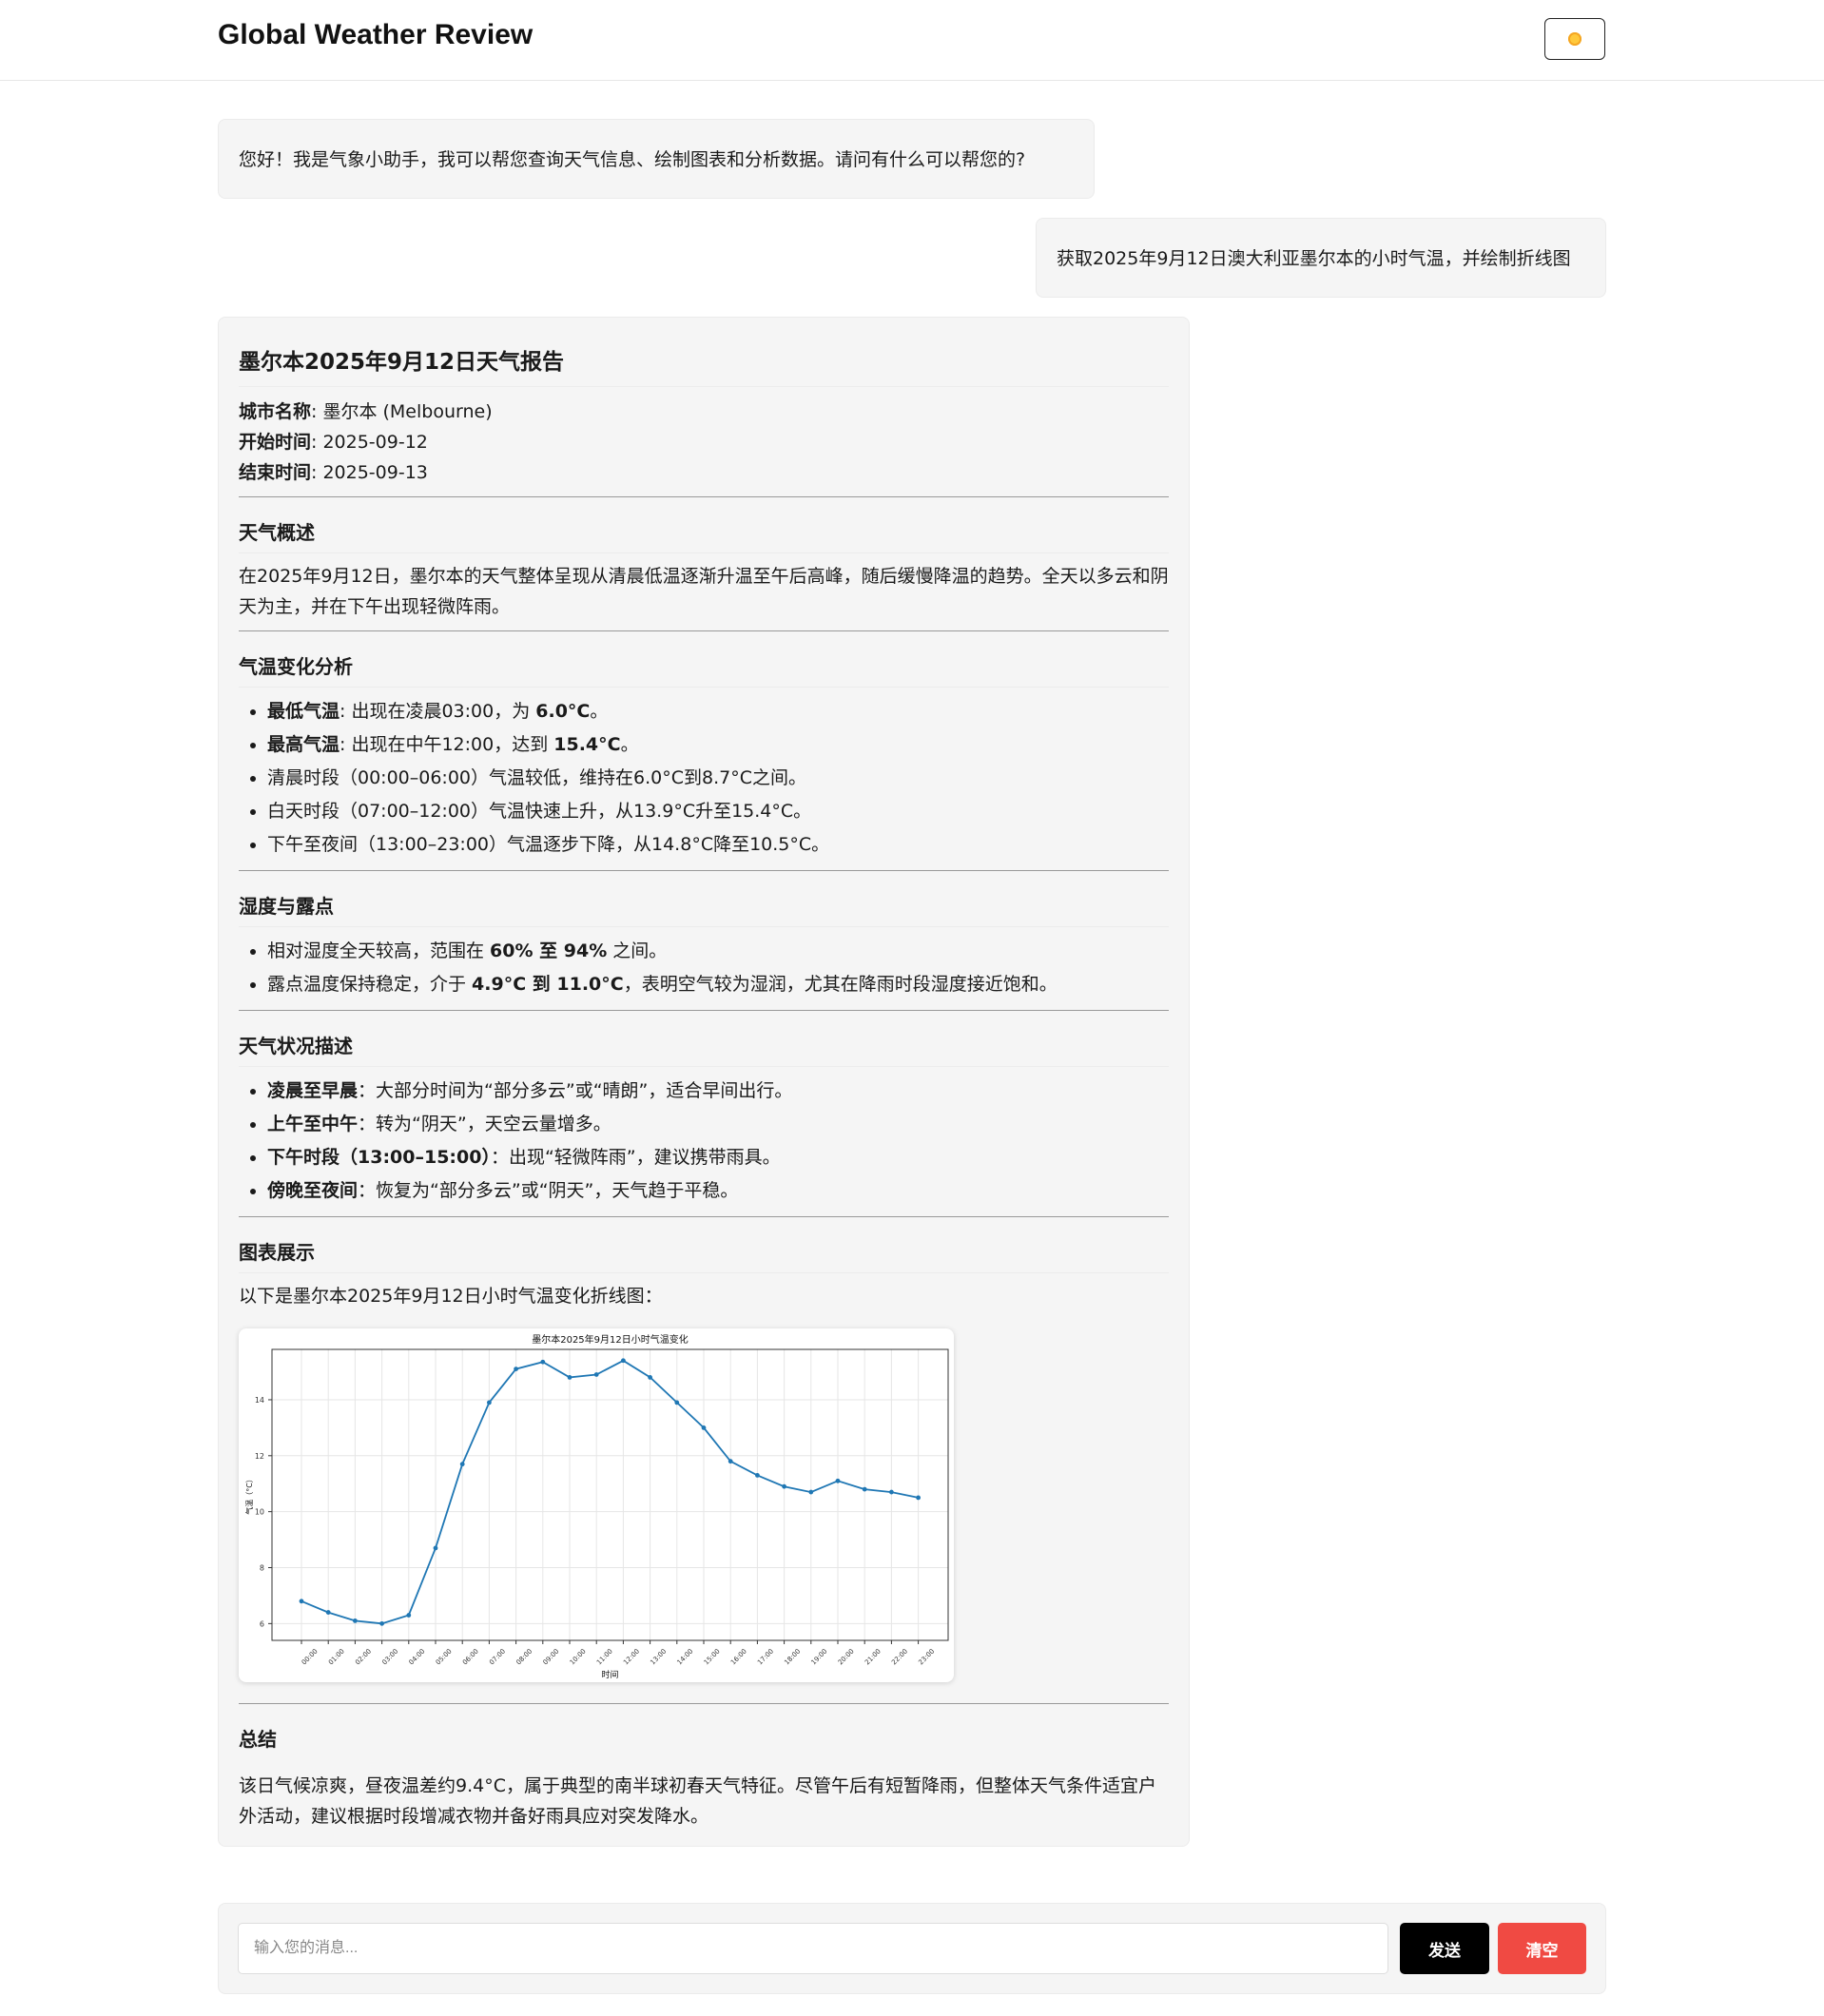  Describe the element at coordinates (1444, 1949) in the screenshot. I see `send-button: 发送` at that location.